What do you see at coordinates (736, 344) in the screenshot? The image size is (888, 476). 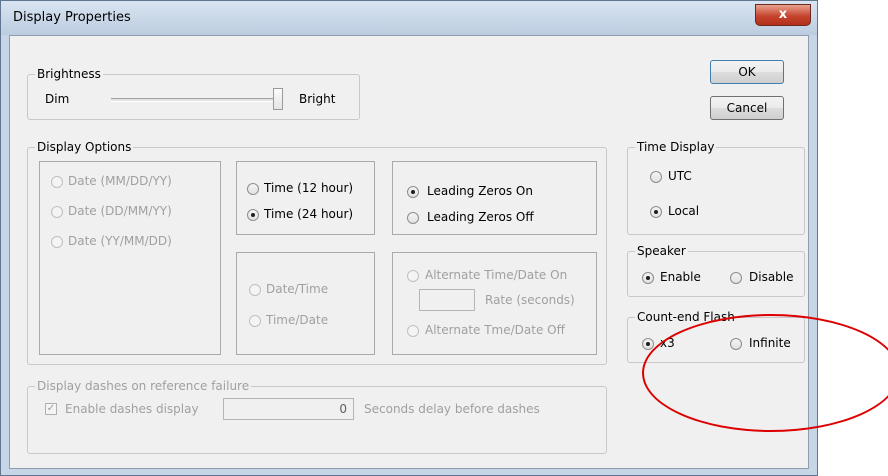 I see `flash-infinite-radio` at bounding box center [736, 344].